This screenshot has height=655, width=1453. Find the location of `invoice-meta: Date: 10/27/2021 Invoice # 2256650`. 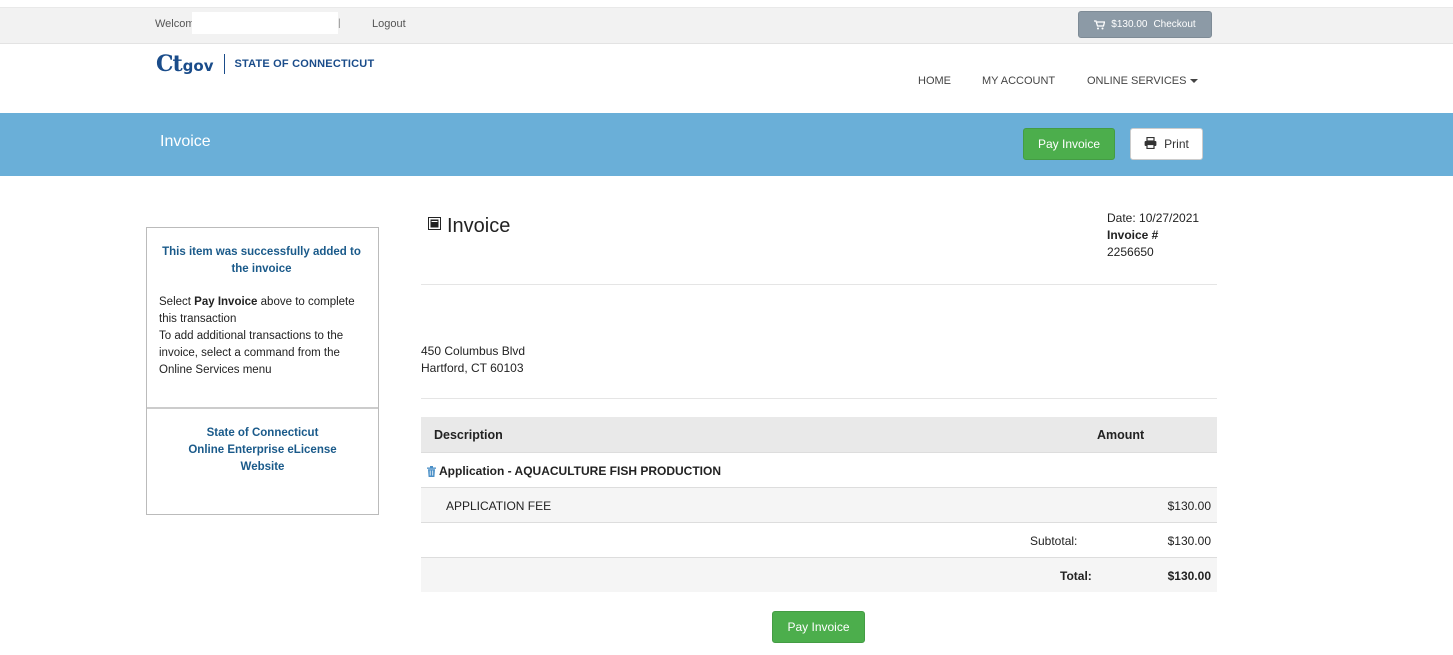

invoice-meta: Date: 10/27/2021 Invoice # 2256650 is located at coordinates (1153, 235).